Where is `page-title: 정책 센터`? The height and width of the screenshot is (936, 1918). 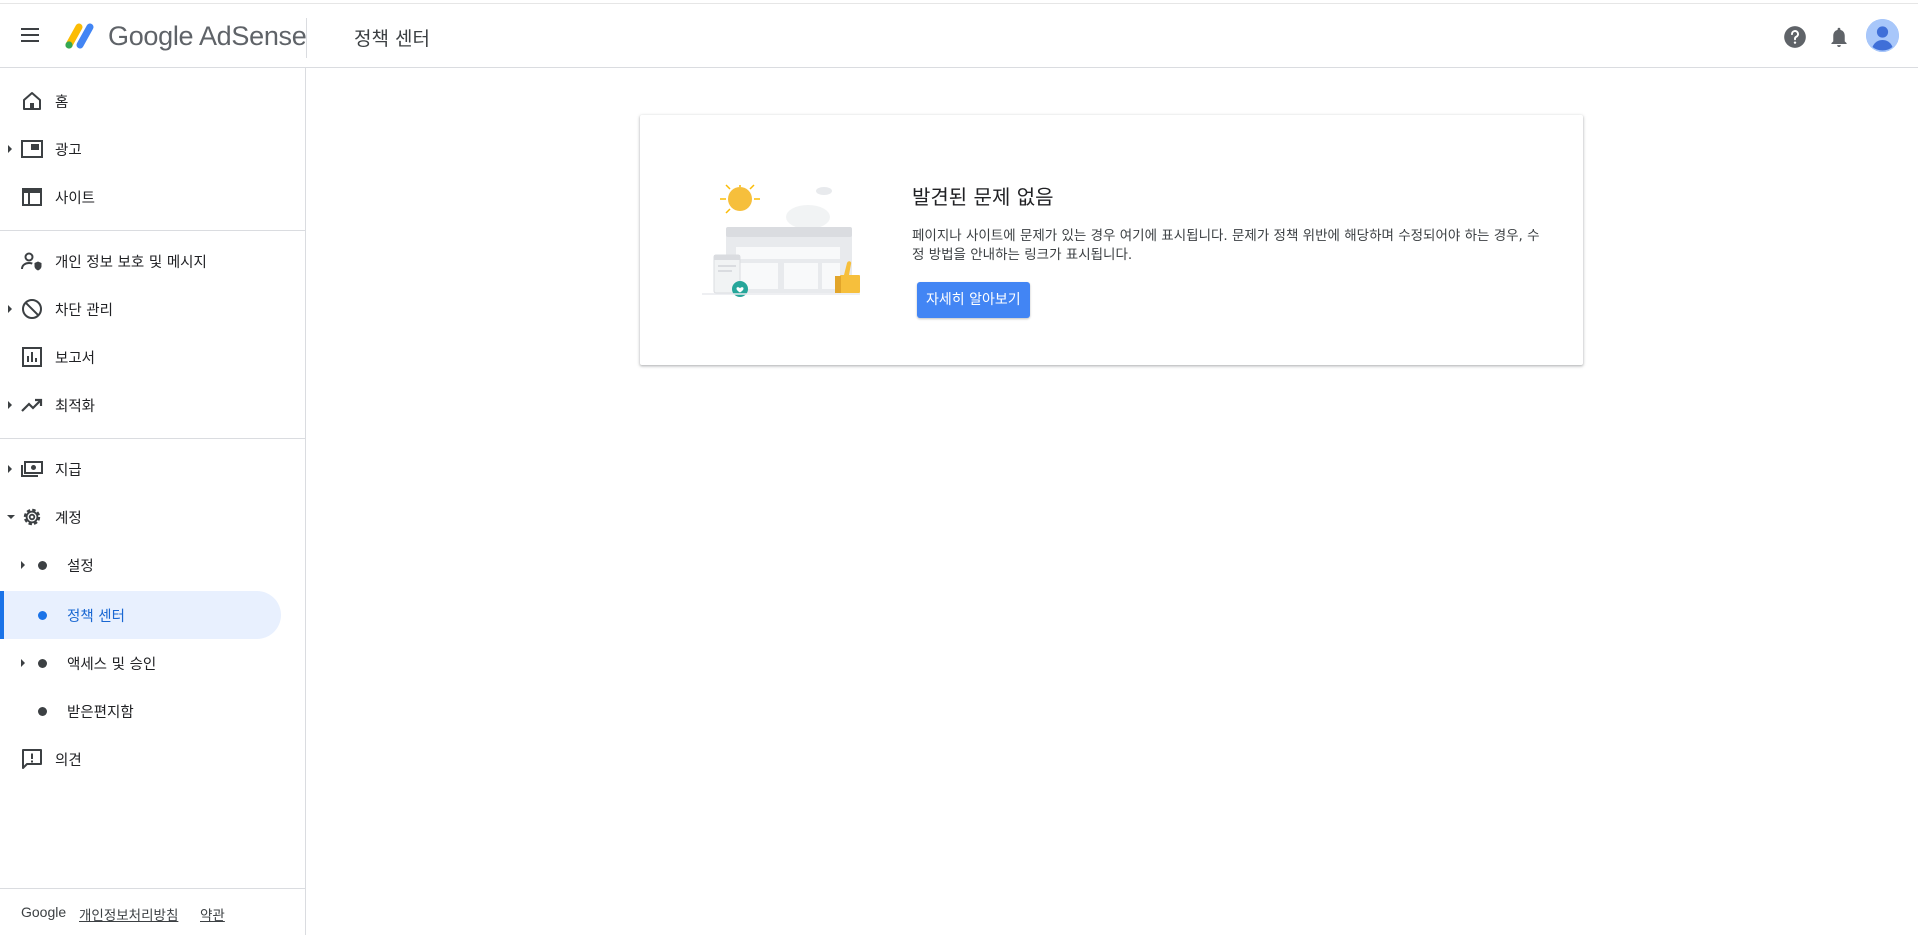 page-title: 정책 센터 is located at coordinates (392, 39).